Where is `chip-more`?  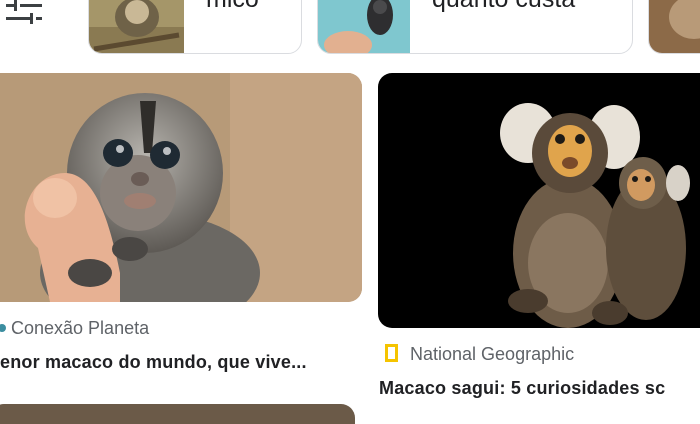
chip-more is located at coordinates (674, 27).